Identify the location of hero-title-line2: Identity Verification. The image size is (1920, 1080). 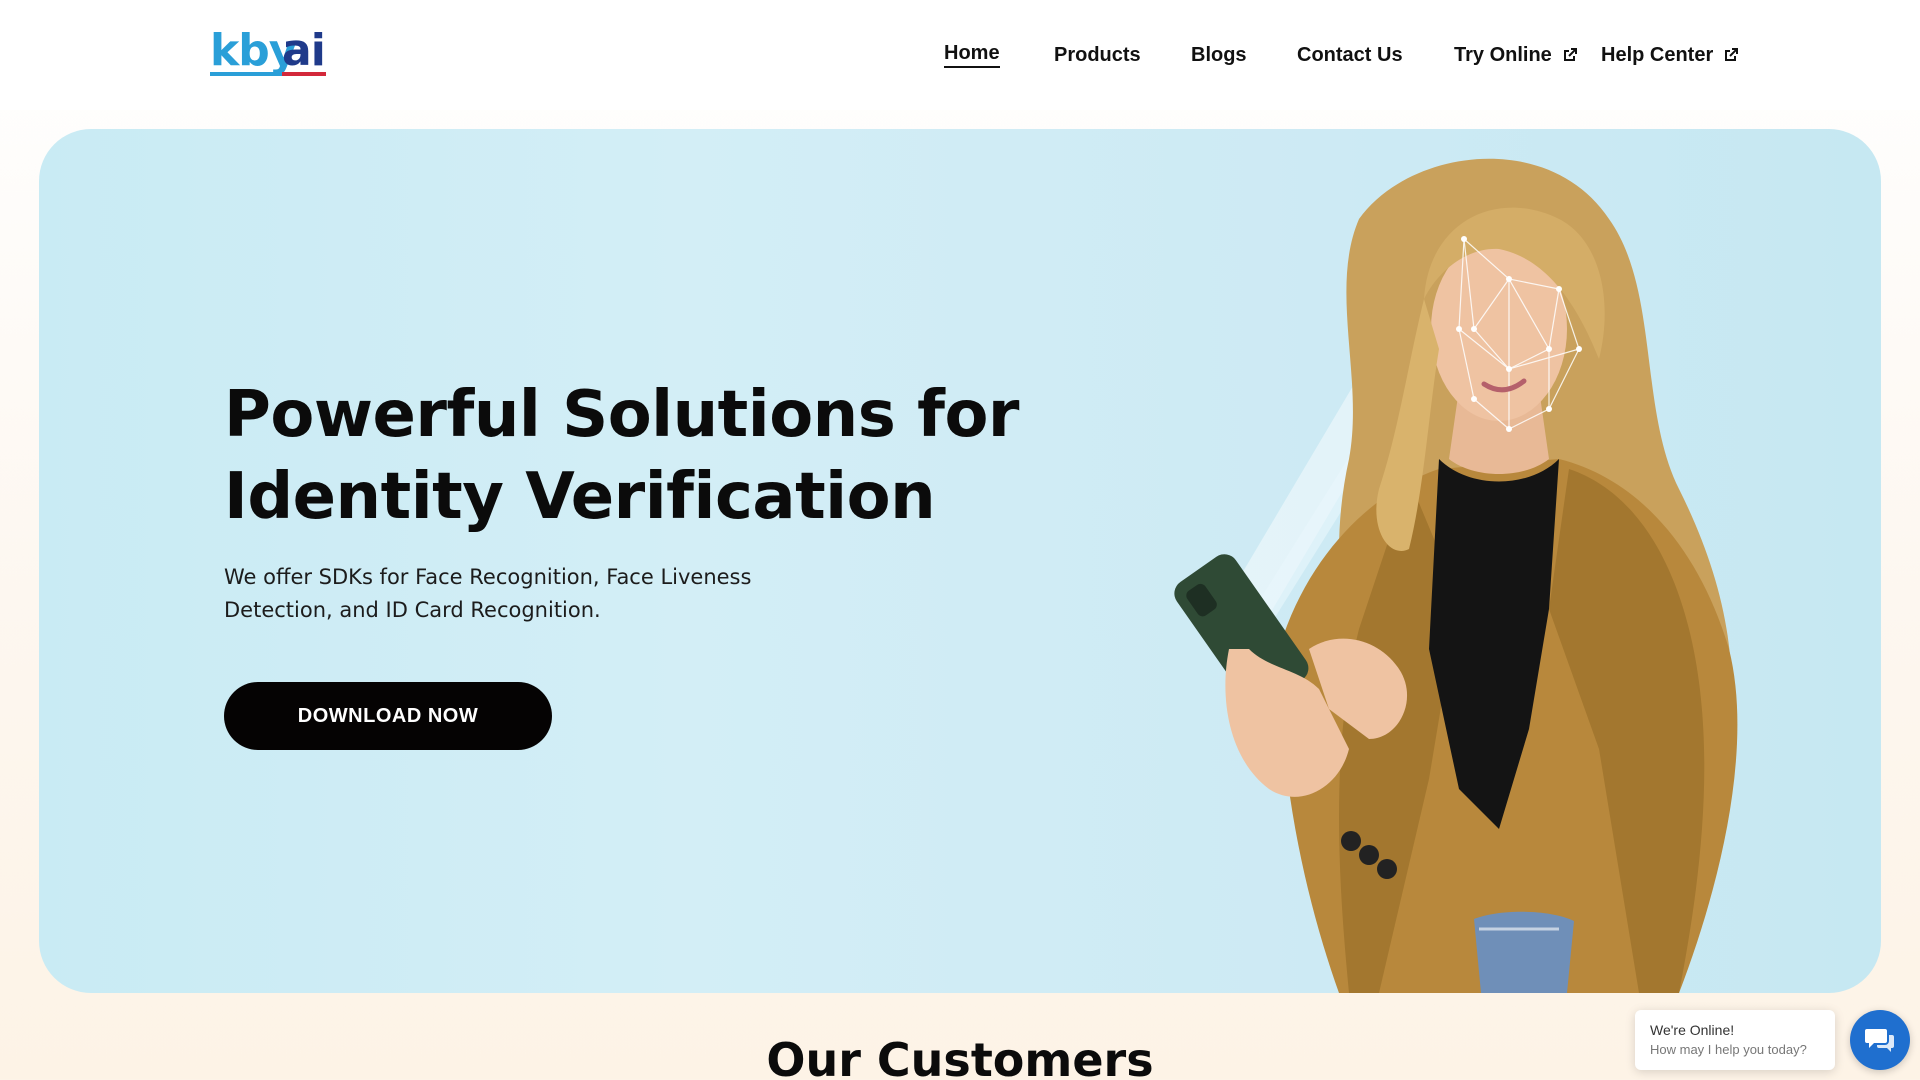
(580, 497).